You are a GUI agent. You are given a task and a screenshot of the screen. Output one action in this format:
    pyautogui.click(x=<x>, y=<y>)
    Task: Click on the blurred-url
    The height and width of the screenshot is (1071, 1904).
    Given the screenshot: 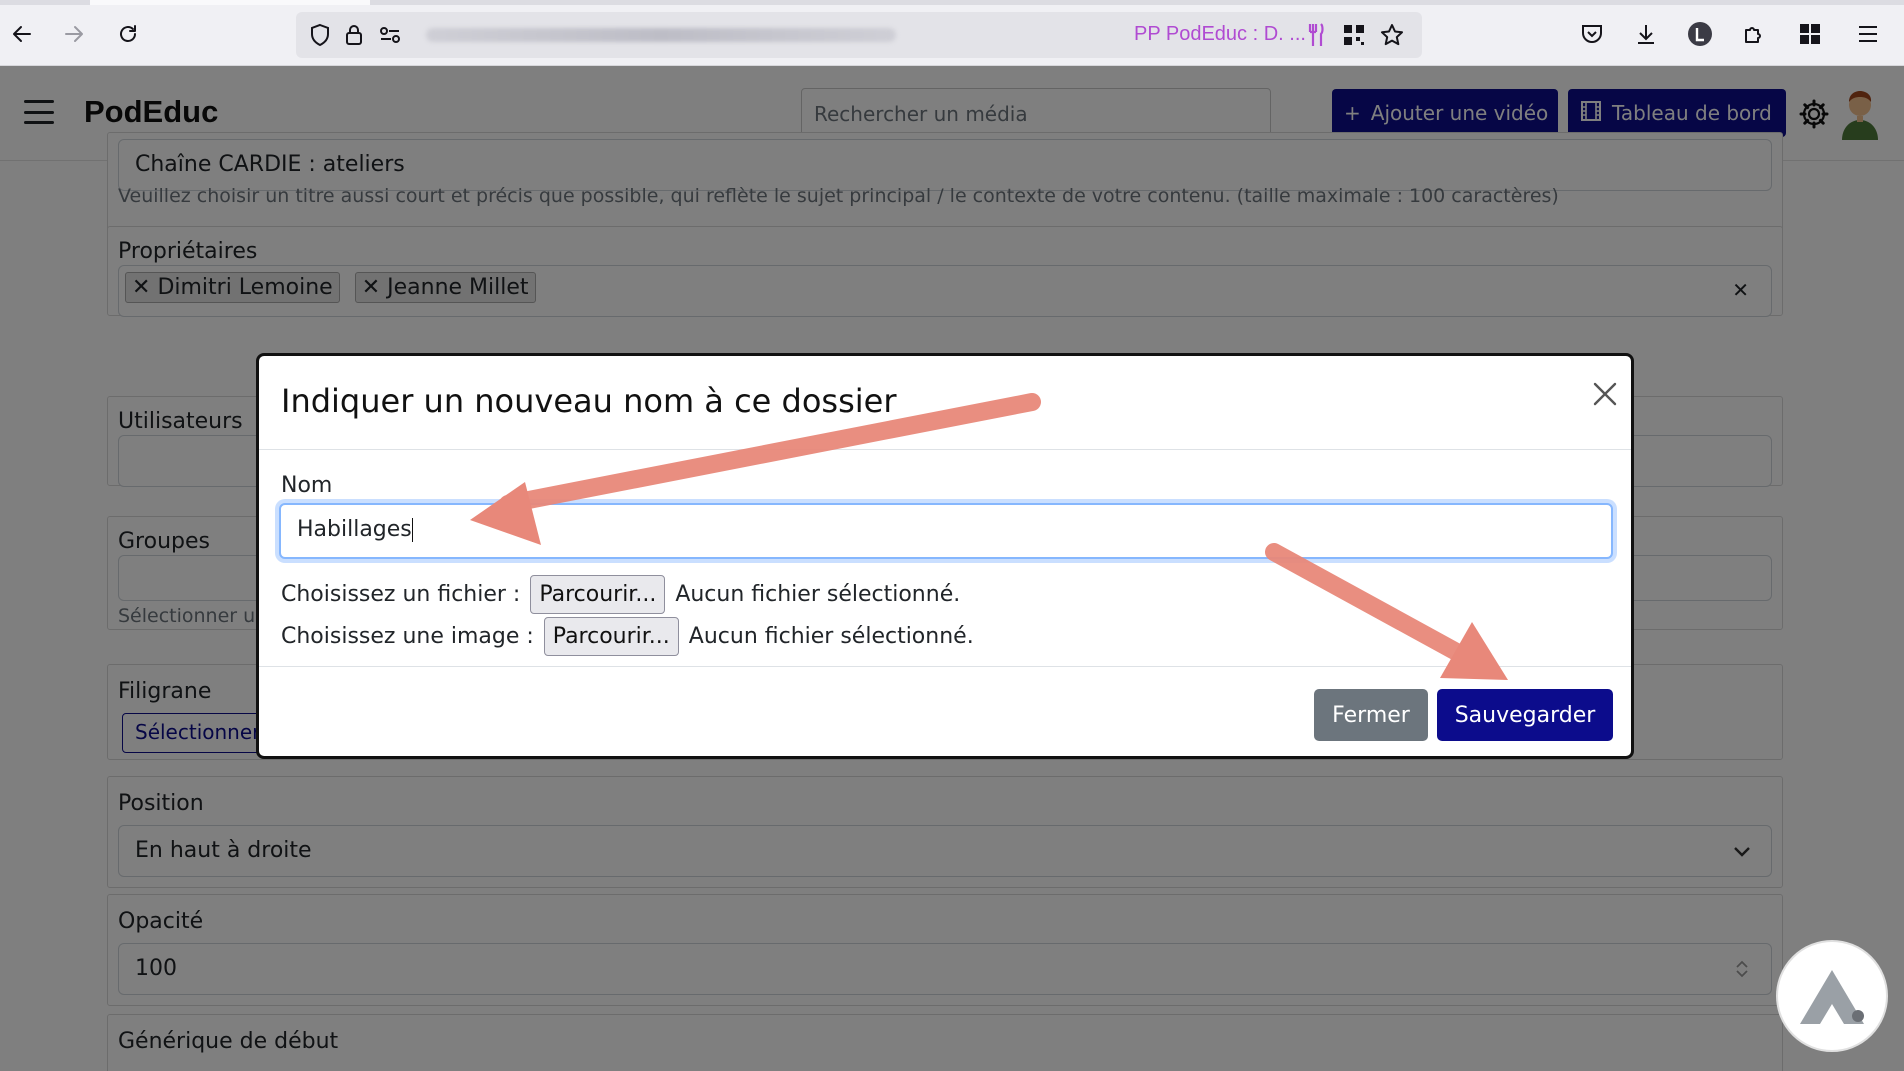 What is the action you would take?
    pyautogui.click(x=661, y=35)
    